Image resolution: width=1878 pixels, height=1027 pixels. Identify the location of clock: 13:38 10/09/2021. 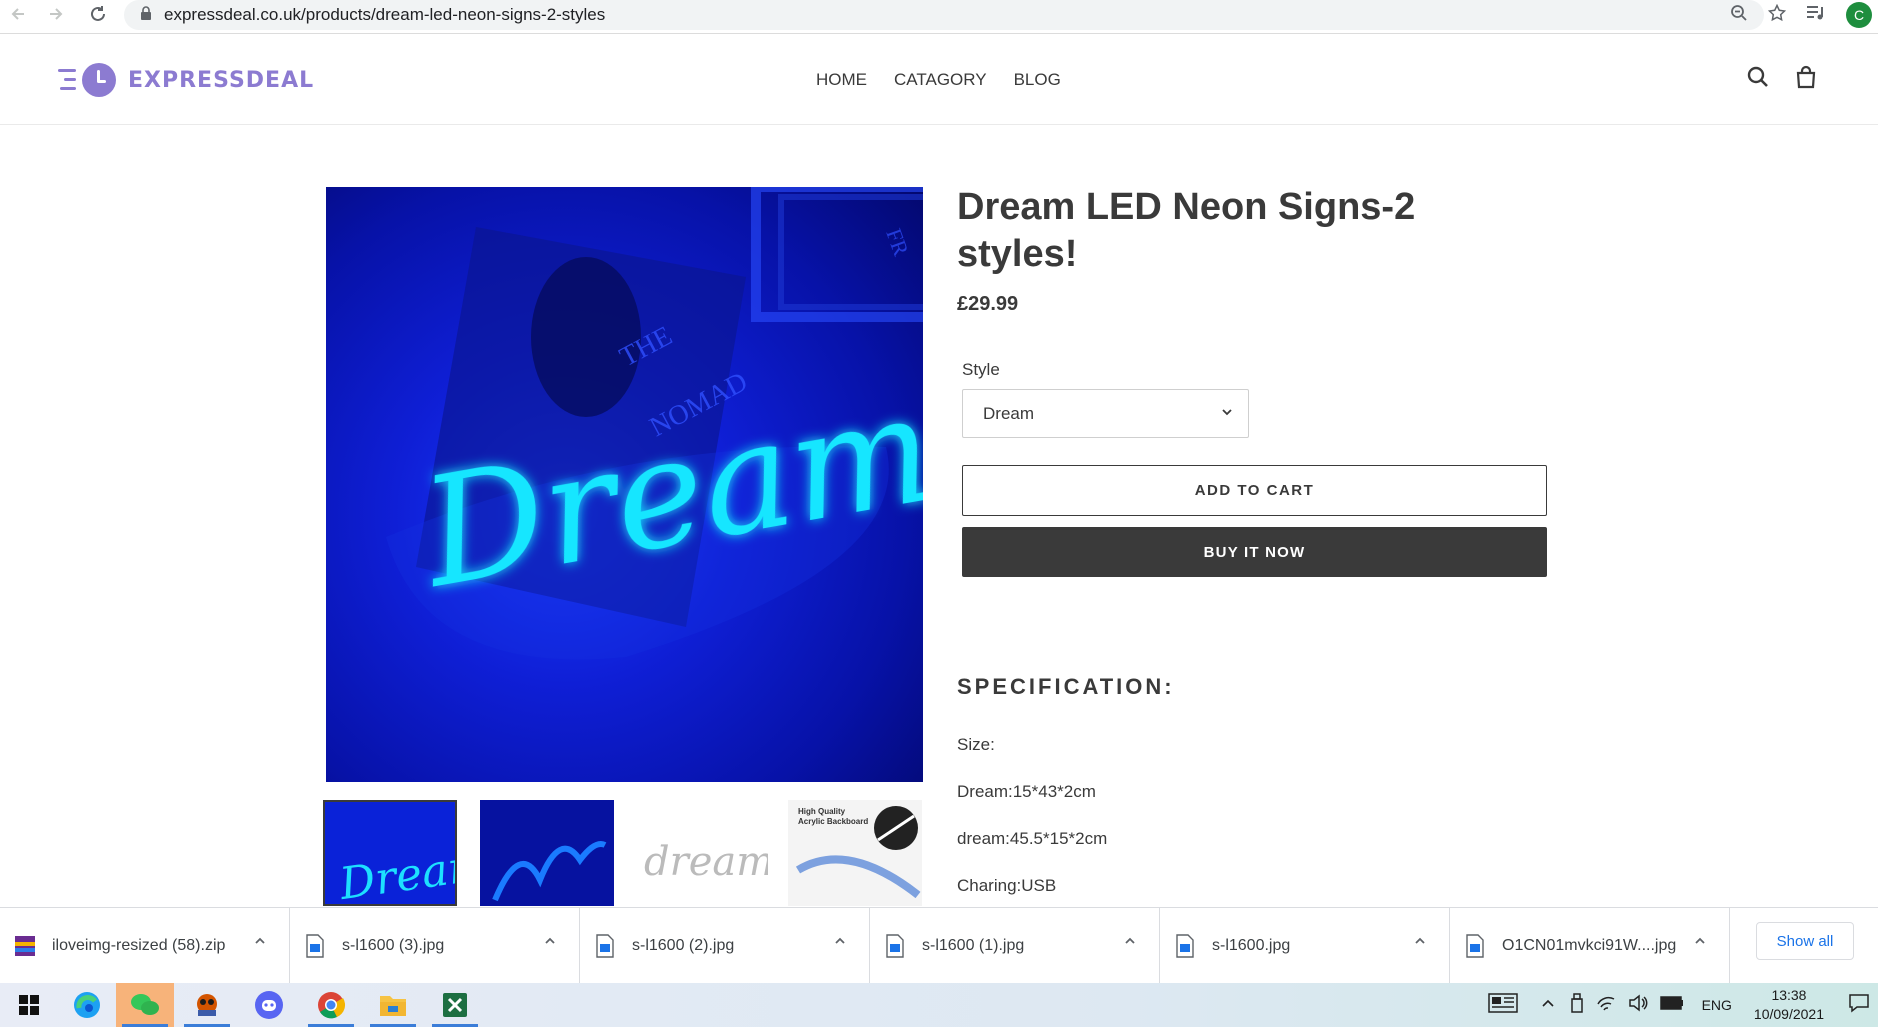
(1789, 1005).